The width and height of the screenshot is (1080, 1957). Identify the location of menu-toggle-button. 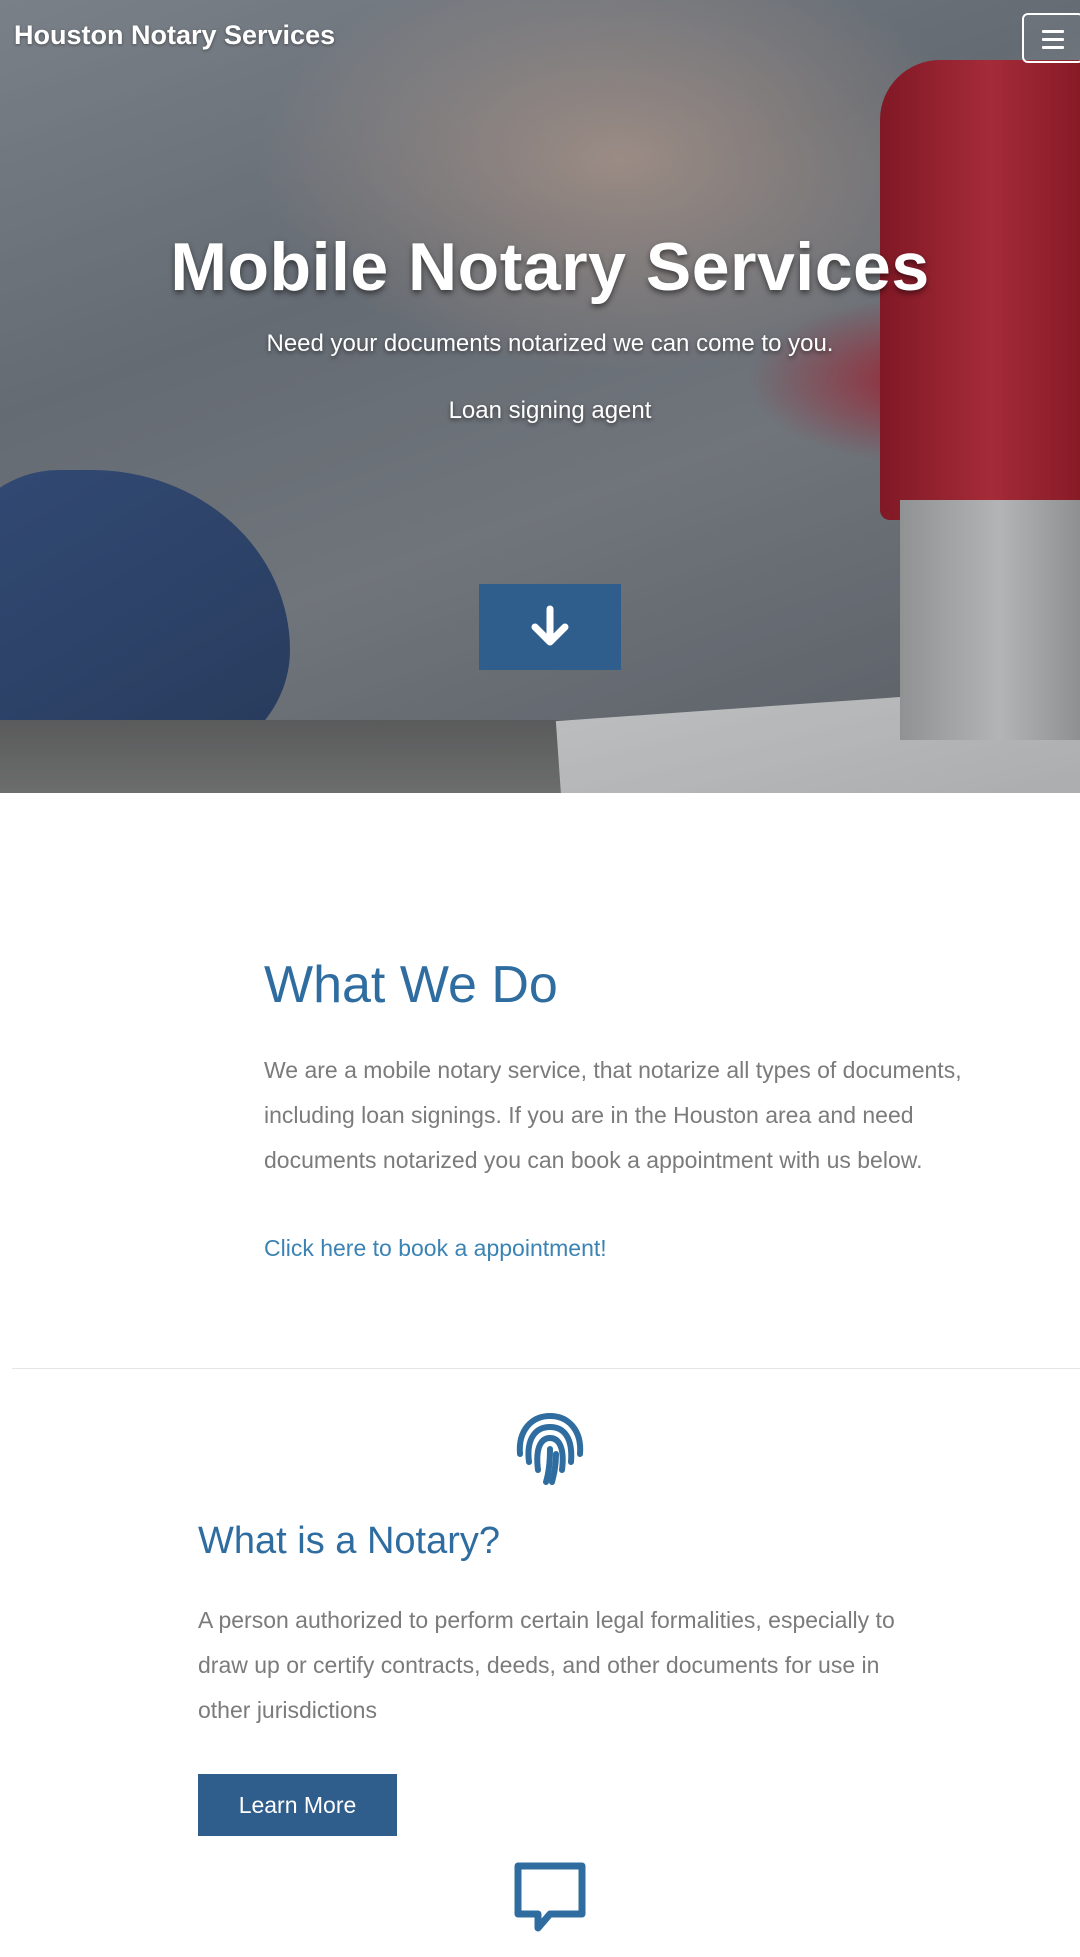
(1051, 38).